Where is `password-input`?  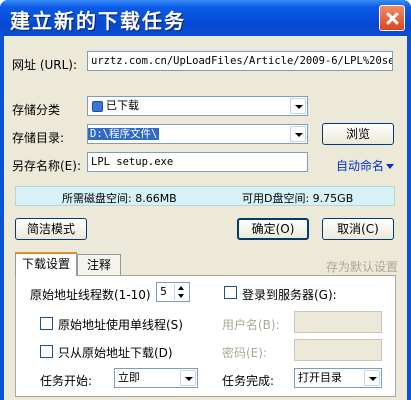 password-input is located at coordinates (338, 350).